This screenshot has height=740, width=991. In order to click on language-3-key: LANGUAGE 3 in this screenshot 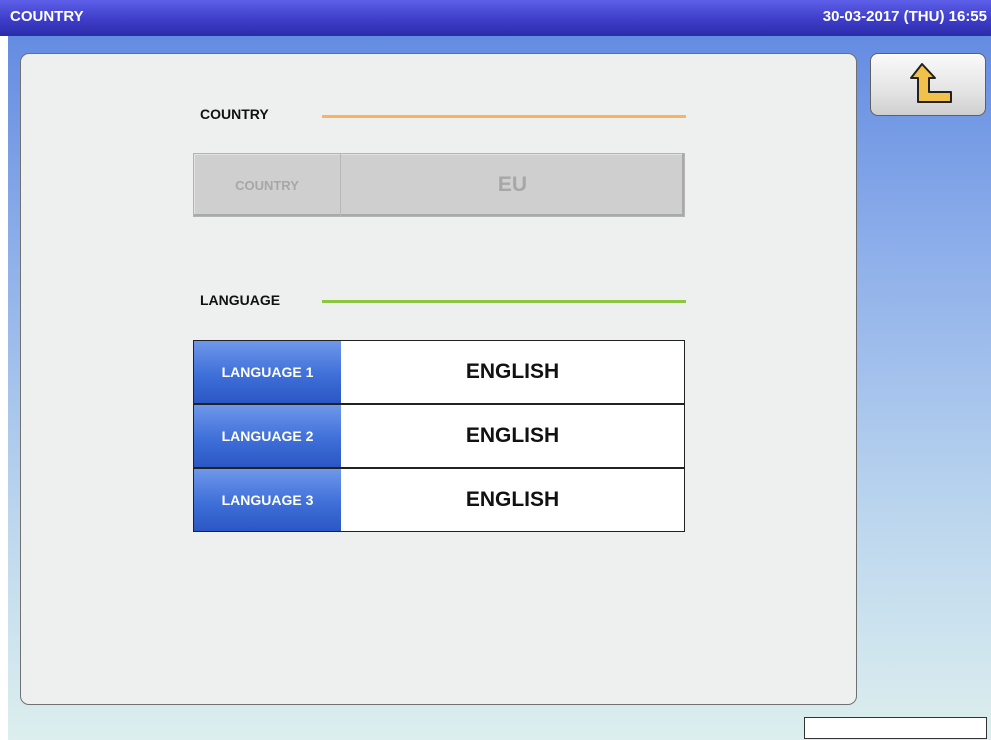, I will do `click(267, 500)`.